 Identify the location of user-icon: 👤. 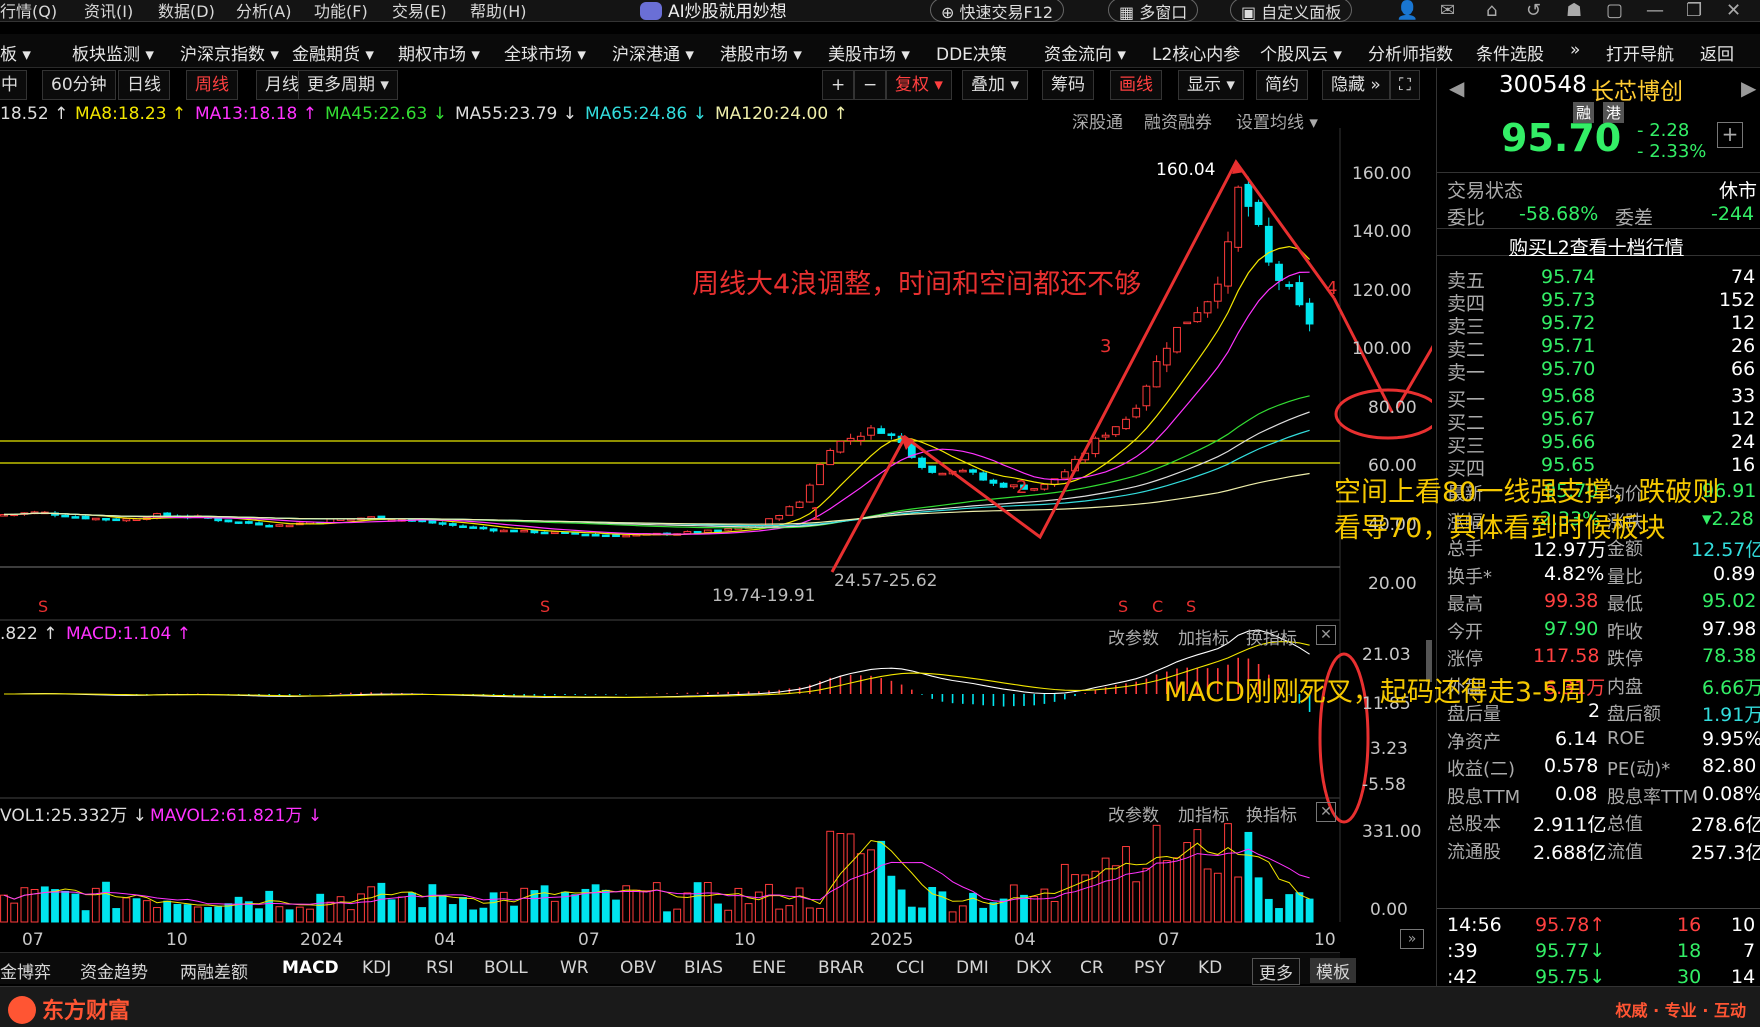
(1407, 10).